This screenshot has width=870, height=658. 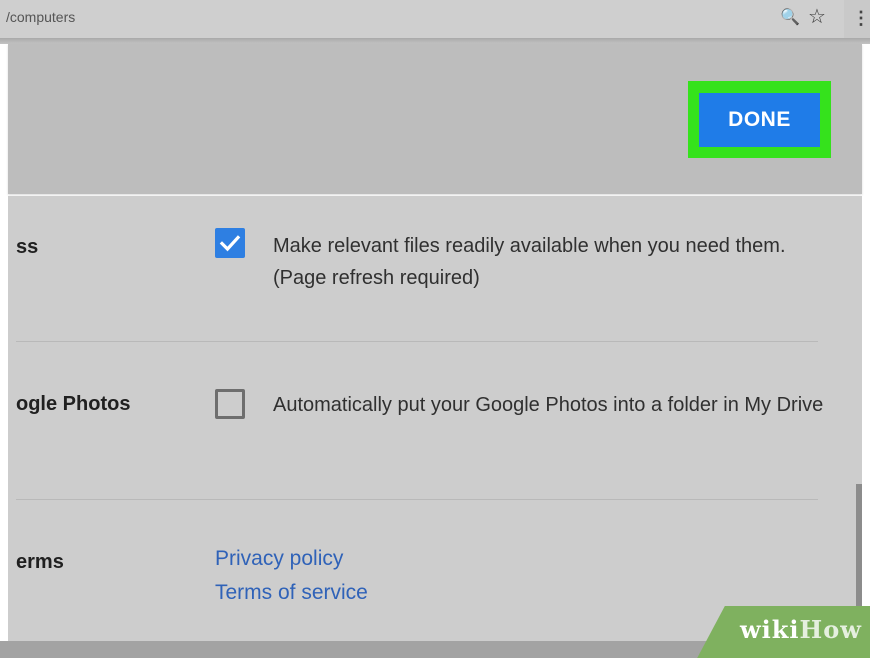 What do you see at coordinates (291, 593) in the screenshot?
I see `terms-of-service-link: Terms of service` at bounding box center [291, 593].